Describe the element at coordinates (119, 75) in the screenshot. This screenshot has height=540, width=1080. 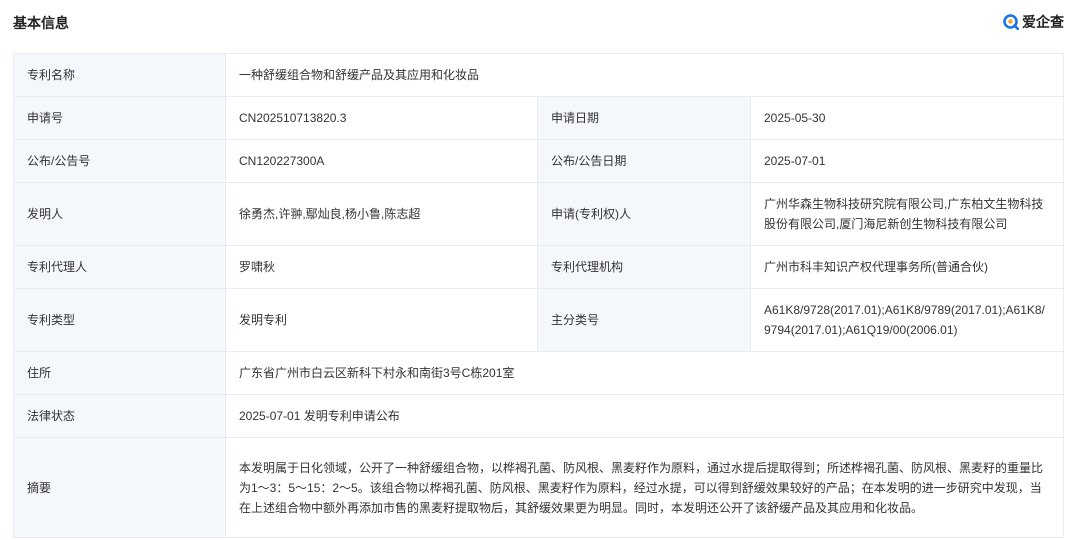
I see `patent-name-label: 专利名称` at that location.